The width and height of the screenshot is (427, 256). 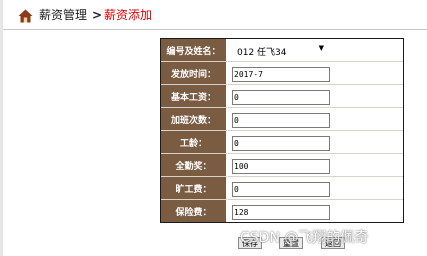 What do you see at coordinates (194, 142) in the screenshot?
I see `seniority-label: 工龄：` at bounding box center [194, 142].